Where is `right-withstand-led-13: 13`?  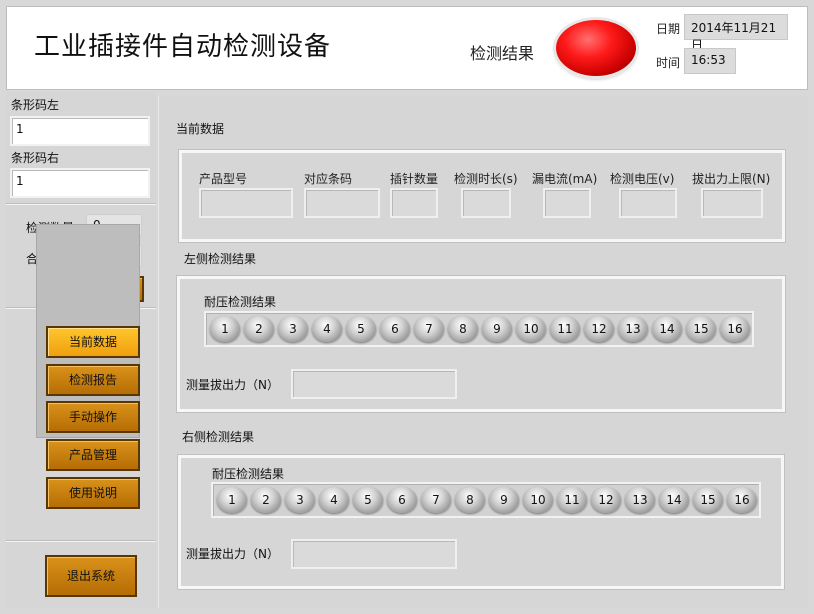
right-withstand-led-13: 13 is located at coordinates (640, 500).